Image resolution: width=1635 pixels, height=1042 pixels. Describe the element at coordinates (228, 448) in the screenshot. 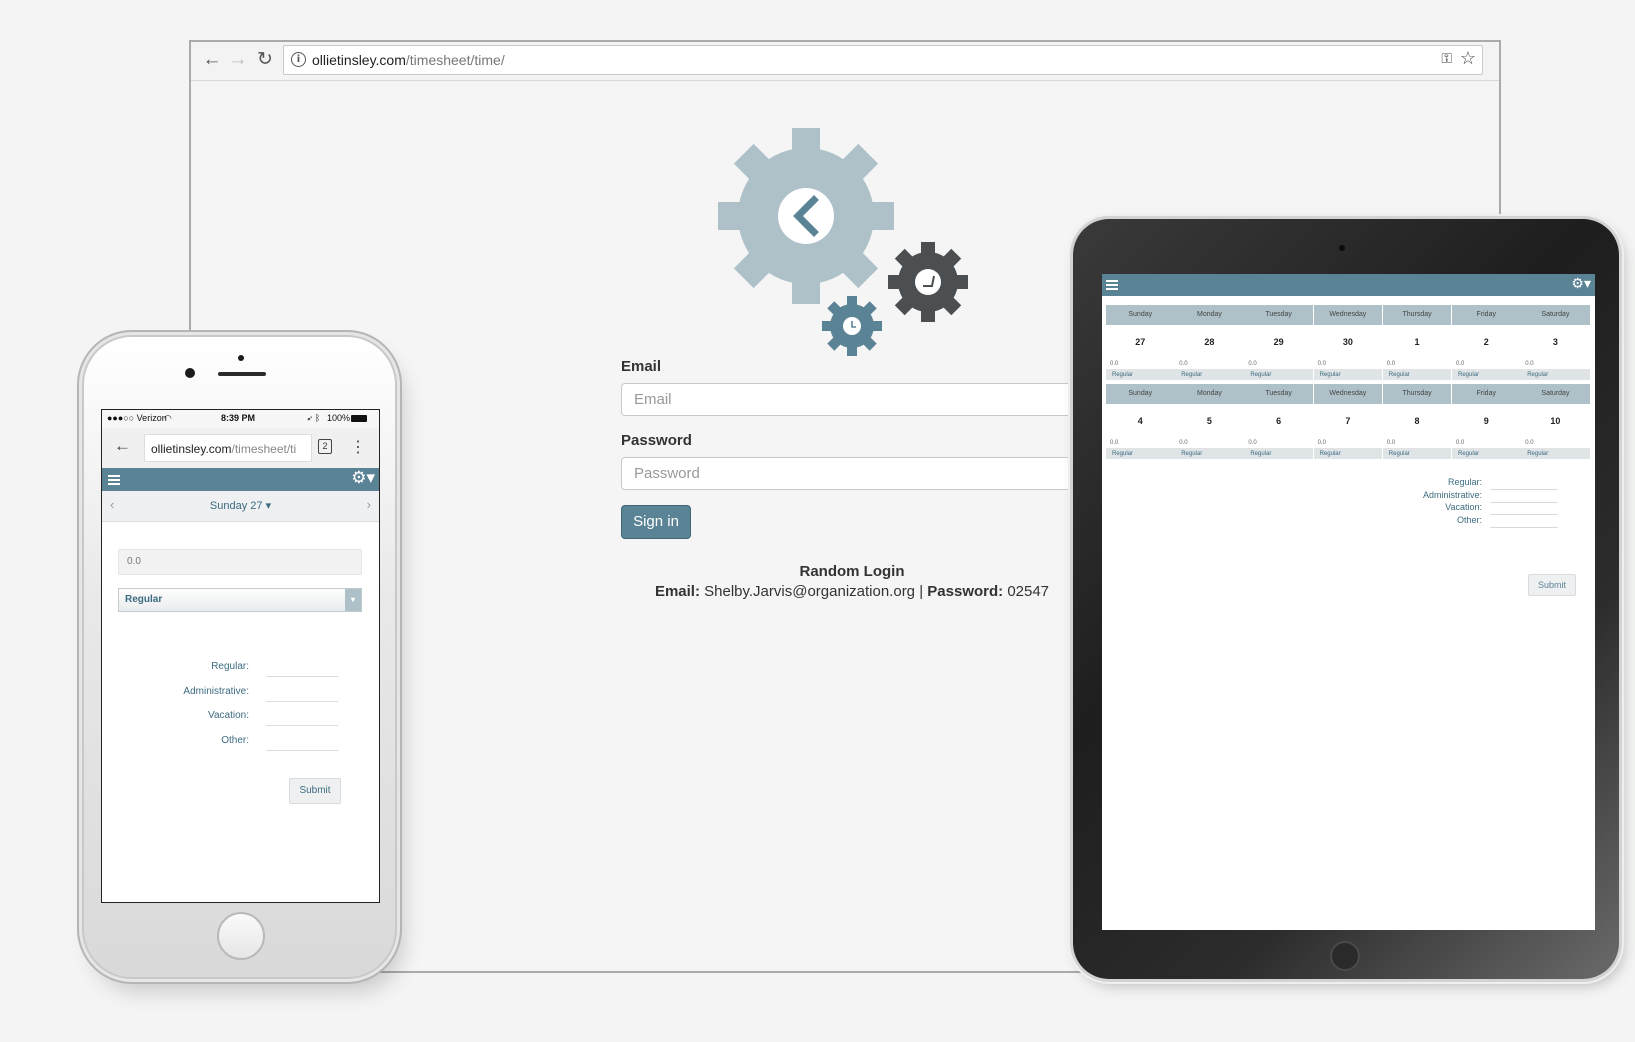

I see `mobile-address-bar: ollietinsley.com/timesheet/ti` at that location.